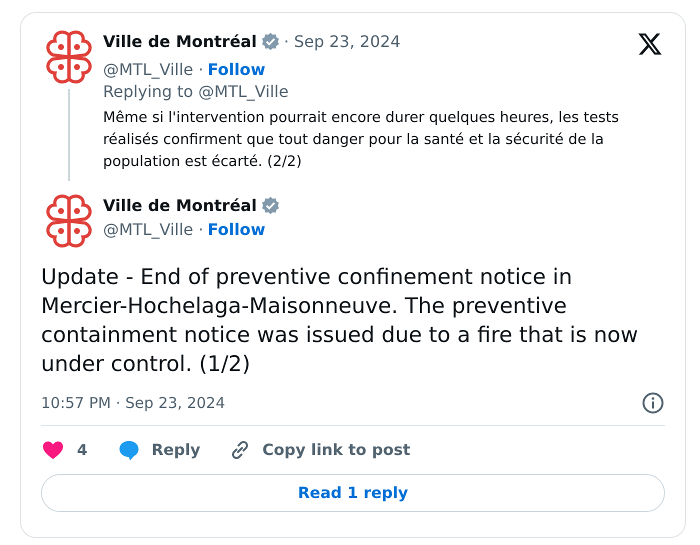 Image resolution: width=700 pixels, height=545 pixels. What do you see at coordinates (650, 44) in the screenshot?
I see `x-logo-icon` at bounding box center [650, 44].